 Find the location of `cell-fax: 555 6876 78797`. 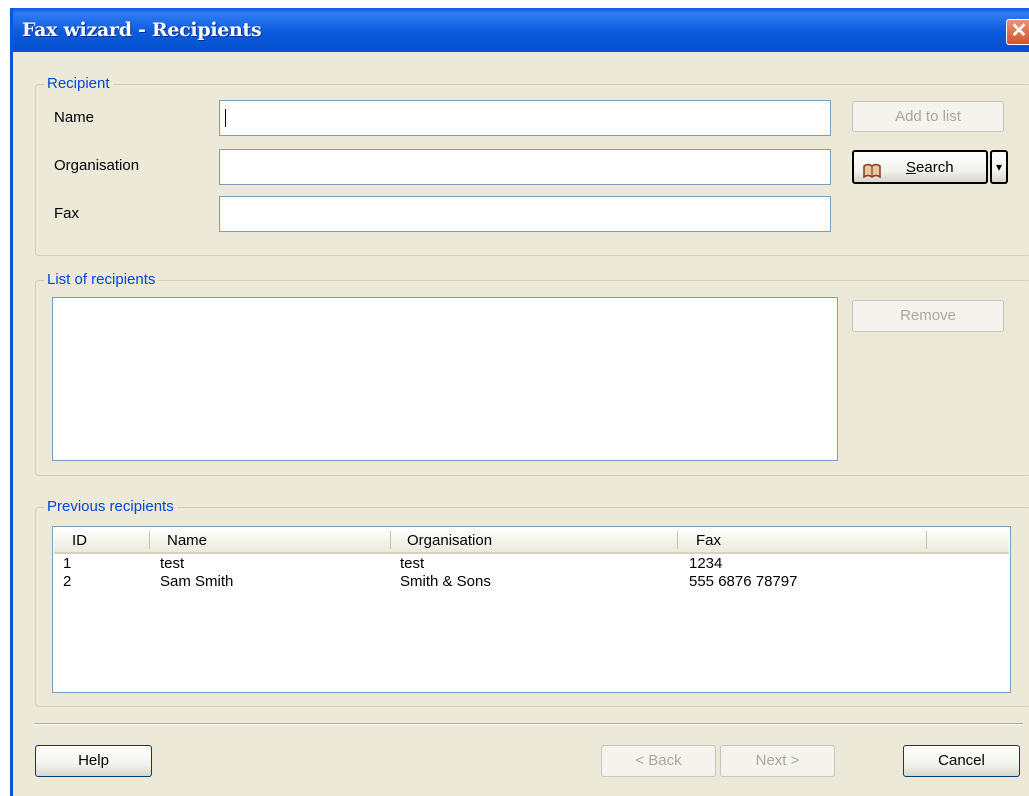

cell-fax: 555 6876 78797 is located at coordinates (743, 581).